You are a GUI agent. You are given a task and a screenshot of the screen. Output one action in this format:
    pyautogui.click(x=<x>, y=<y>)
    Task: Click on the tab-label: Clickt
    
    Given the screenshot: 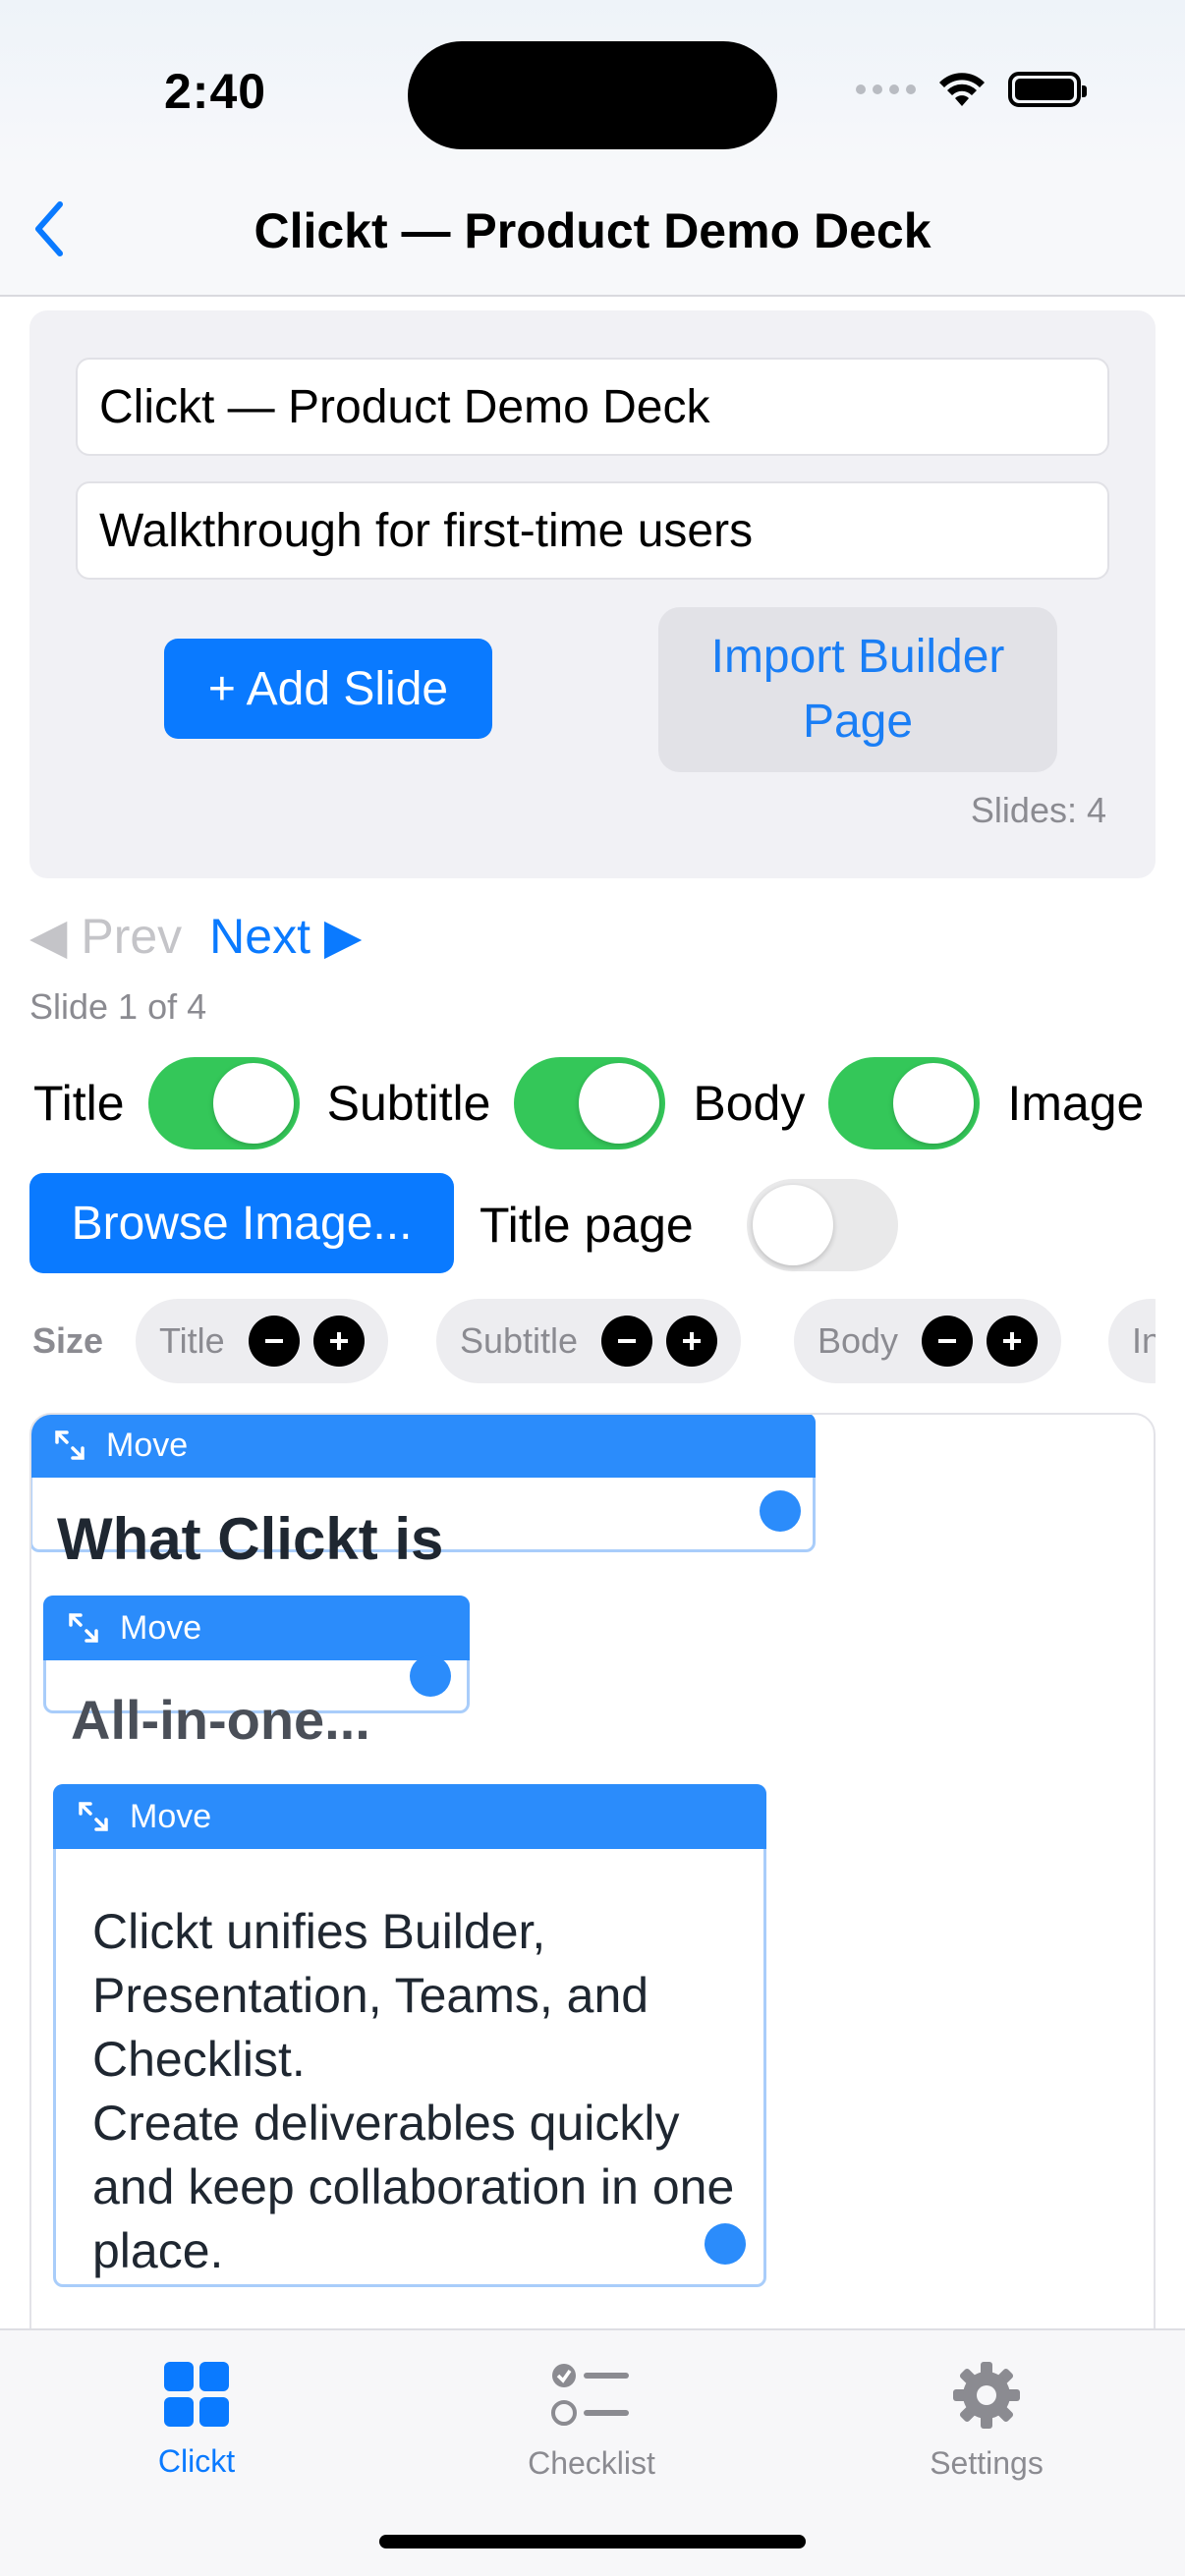 What is the action you would take?
    pyautogui.click(x=197, y=2461)
    